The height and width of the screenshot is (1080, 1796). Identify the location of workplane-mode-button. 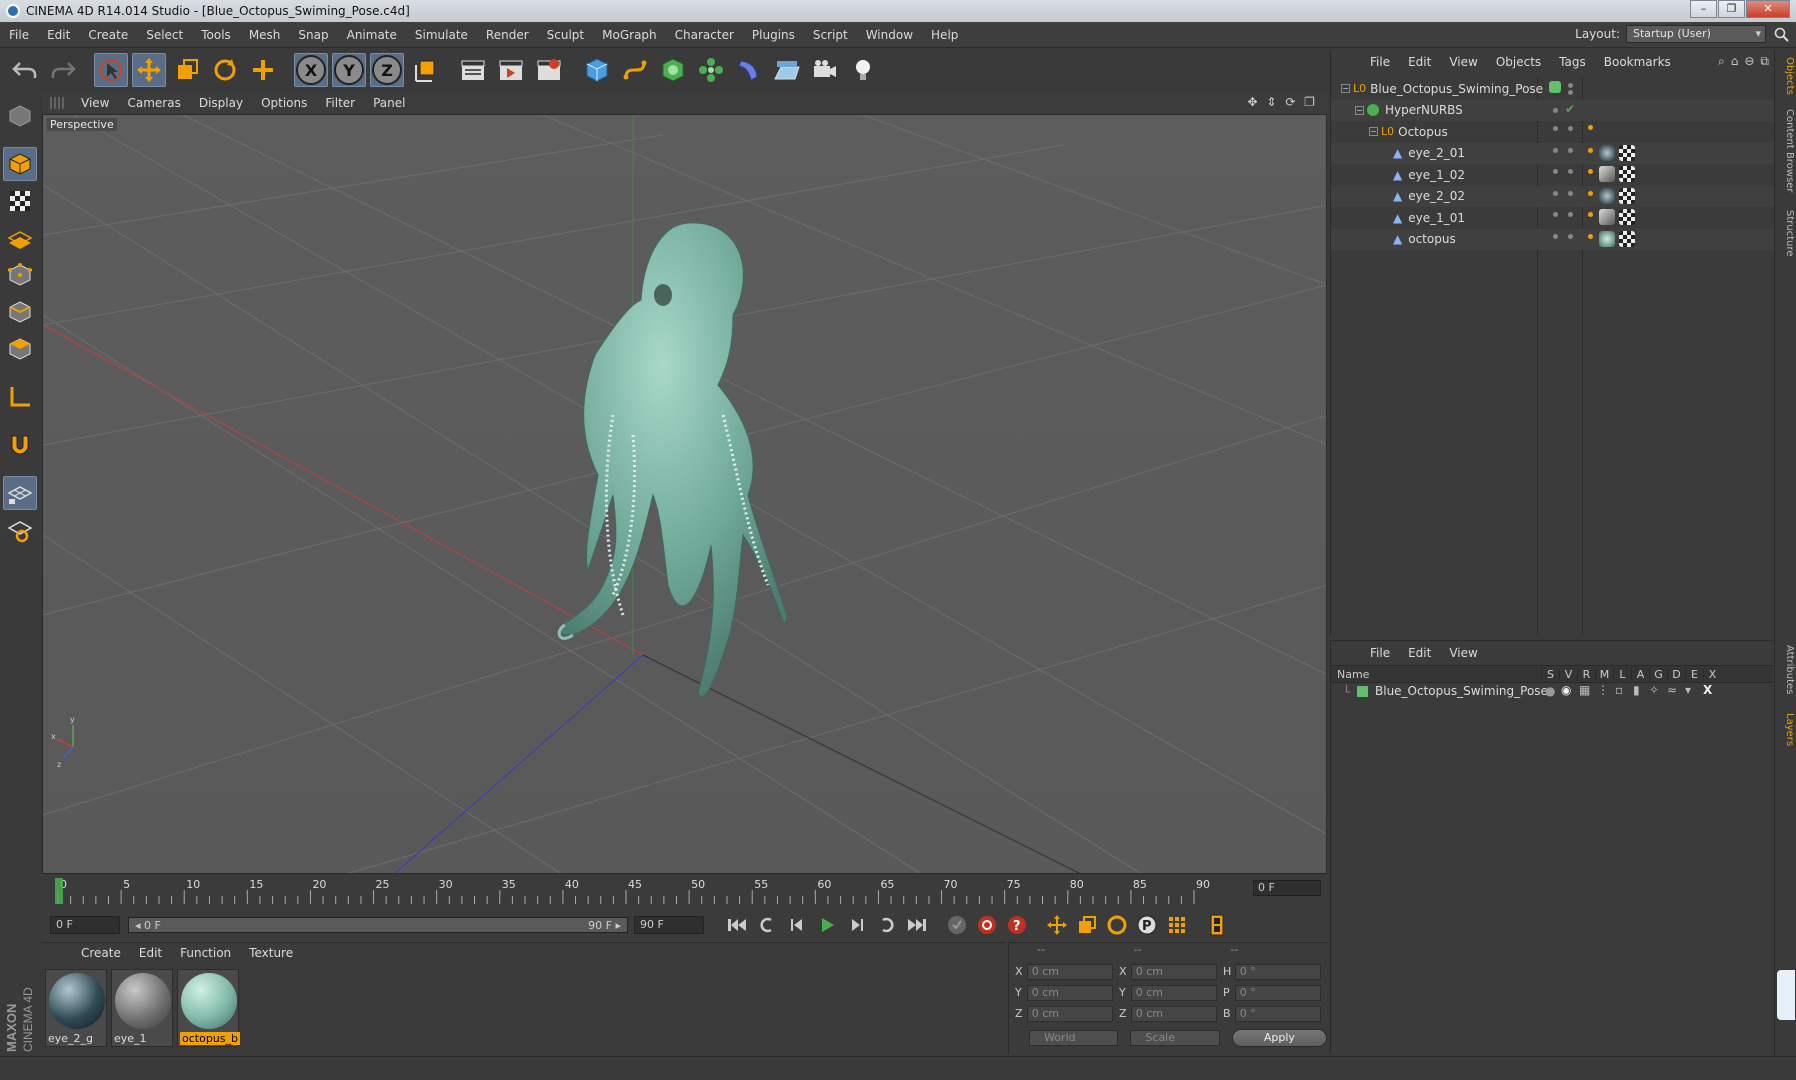
(20, 238).